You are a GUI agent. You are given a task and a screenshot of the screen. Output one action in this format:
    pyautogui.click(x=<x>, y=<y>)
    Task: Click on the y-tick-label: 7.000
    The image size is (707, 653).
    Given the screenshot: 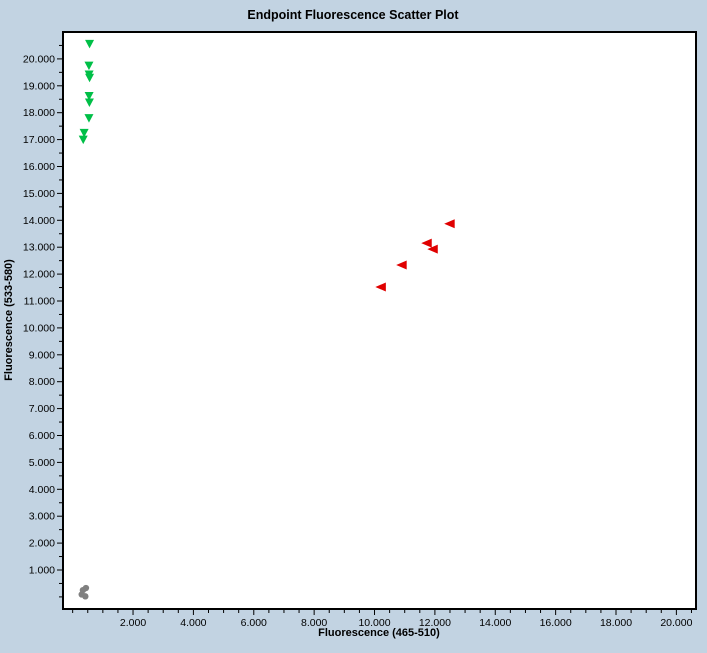 What is the action you would take?
    pyautogui.click(x=42, y=409)
    